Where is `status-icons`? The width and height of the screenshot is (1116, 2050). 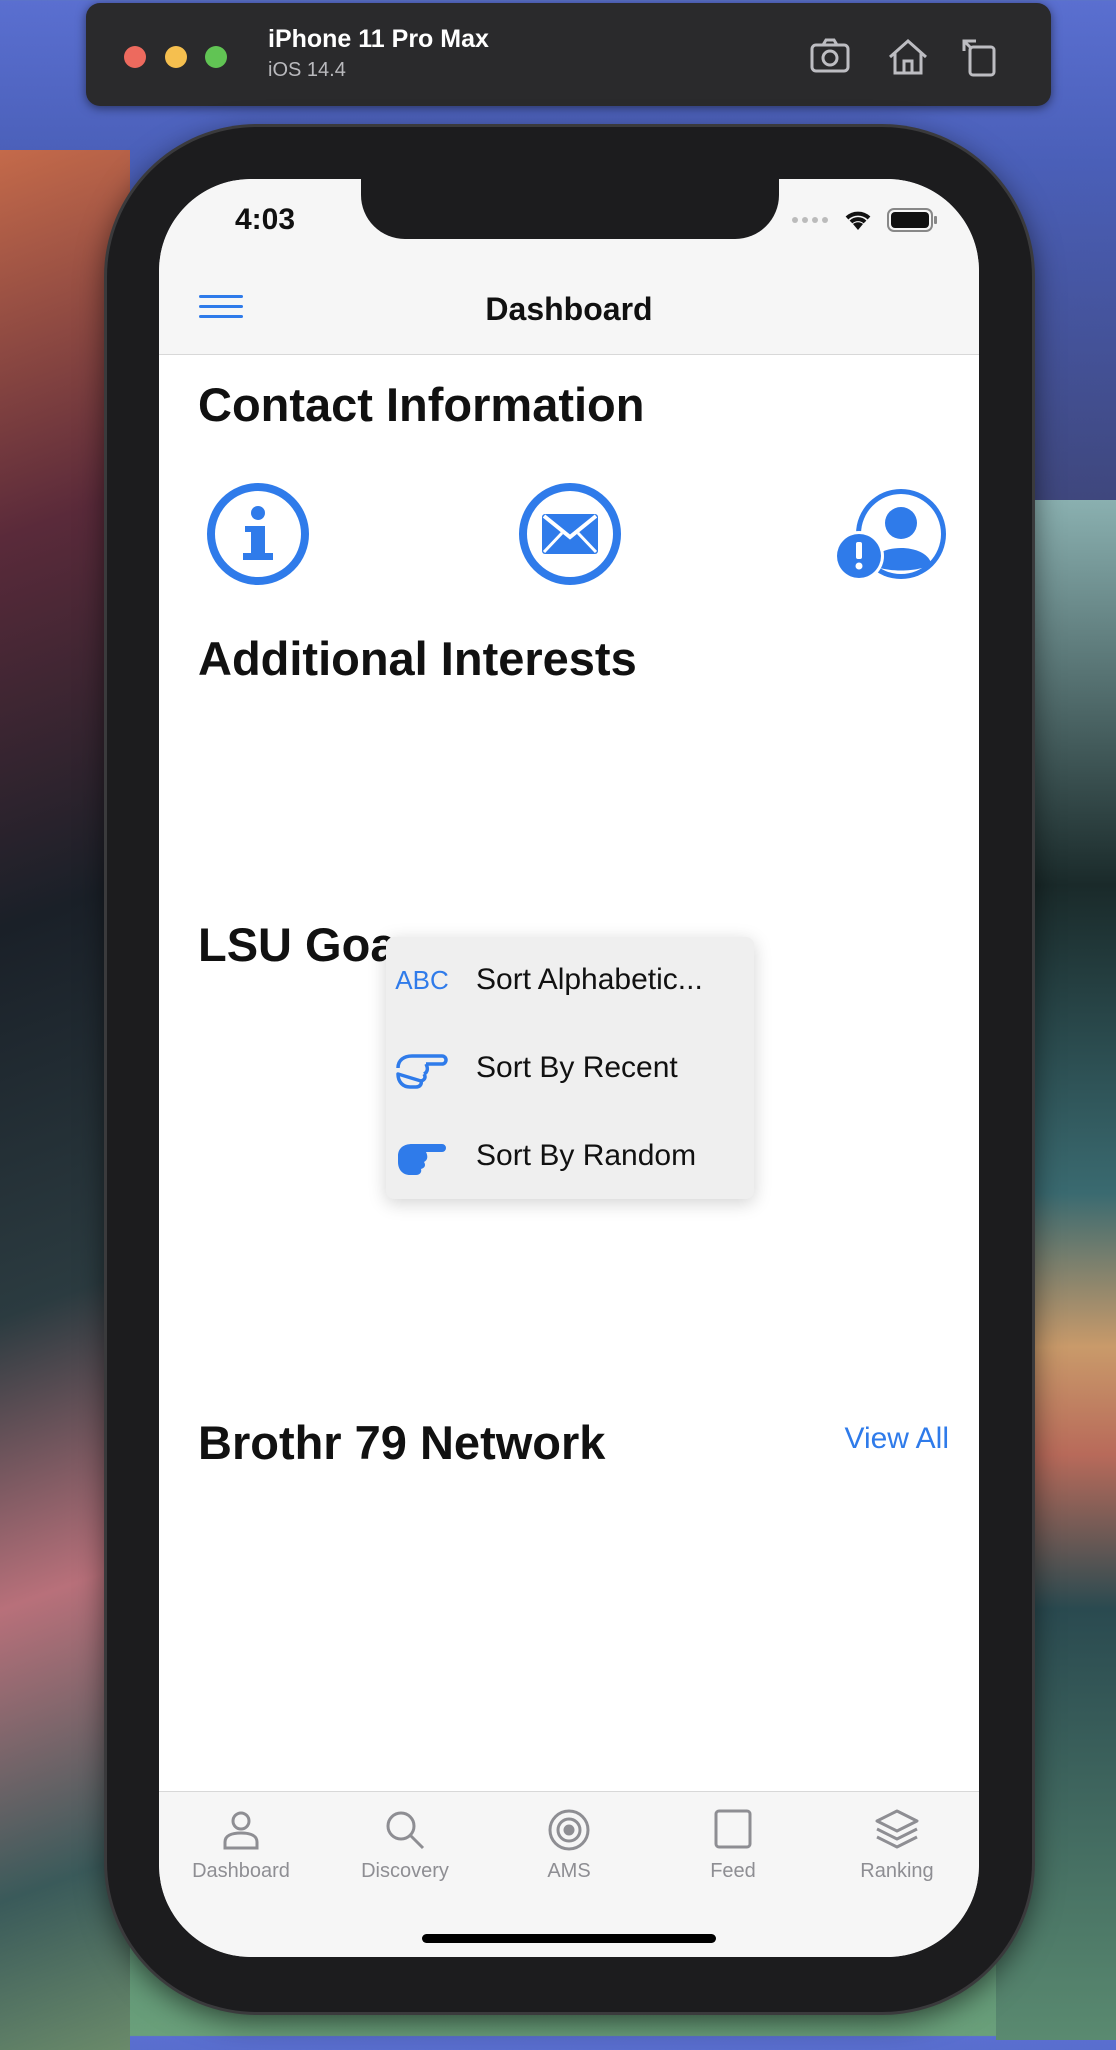 status-icons is located at coordinates (865, 220).